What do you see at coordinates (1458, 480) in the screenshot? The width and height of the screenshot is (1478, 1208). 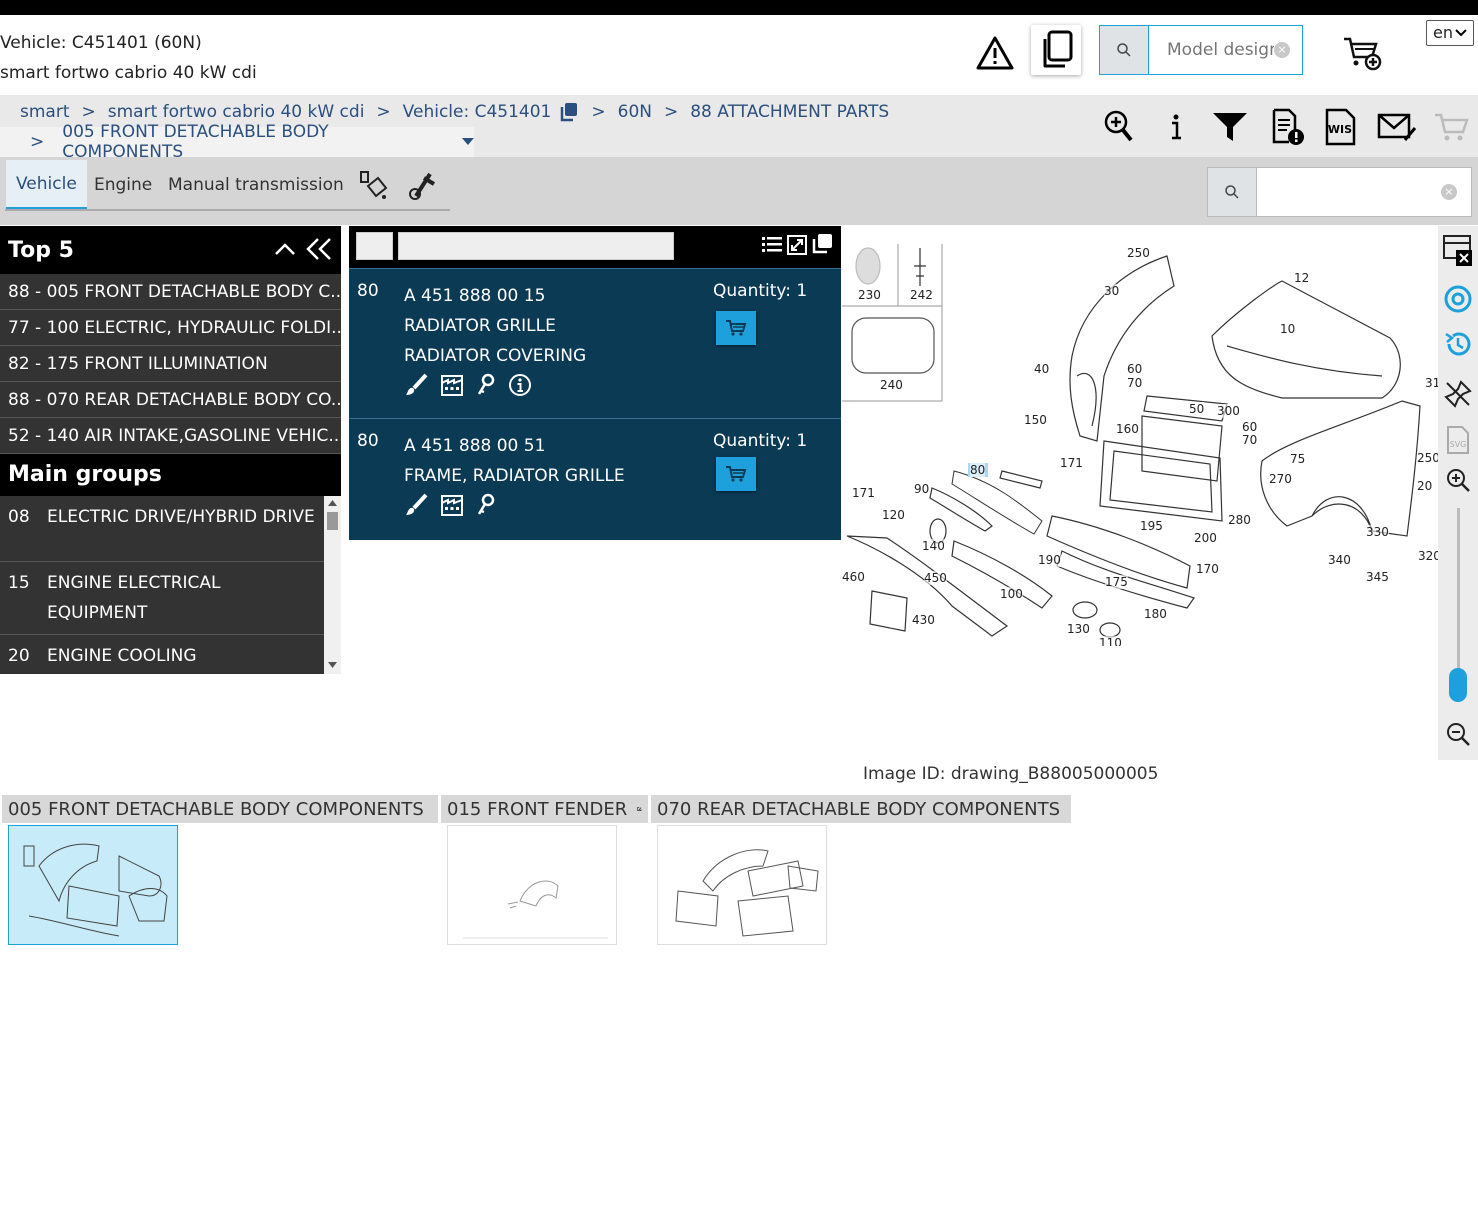 I see `zoom-in-icon` at bounding box center [1458, 480].